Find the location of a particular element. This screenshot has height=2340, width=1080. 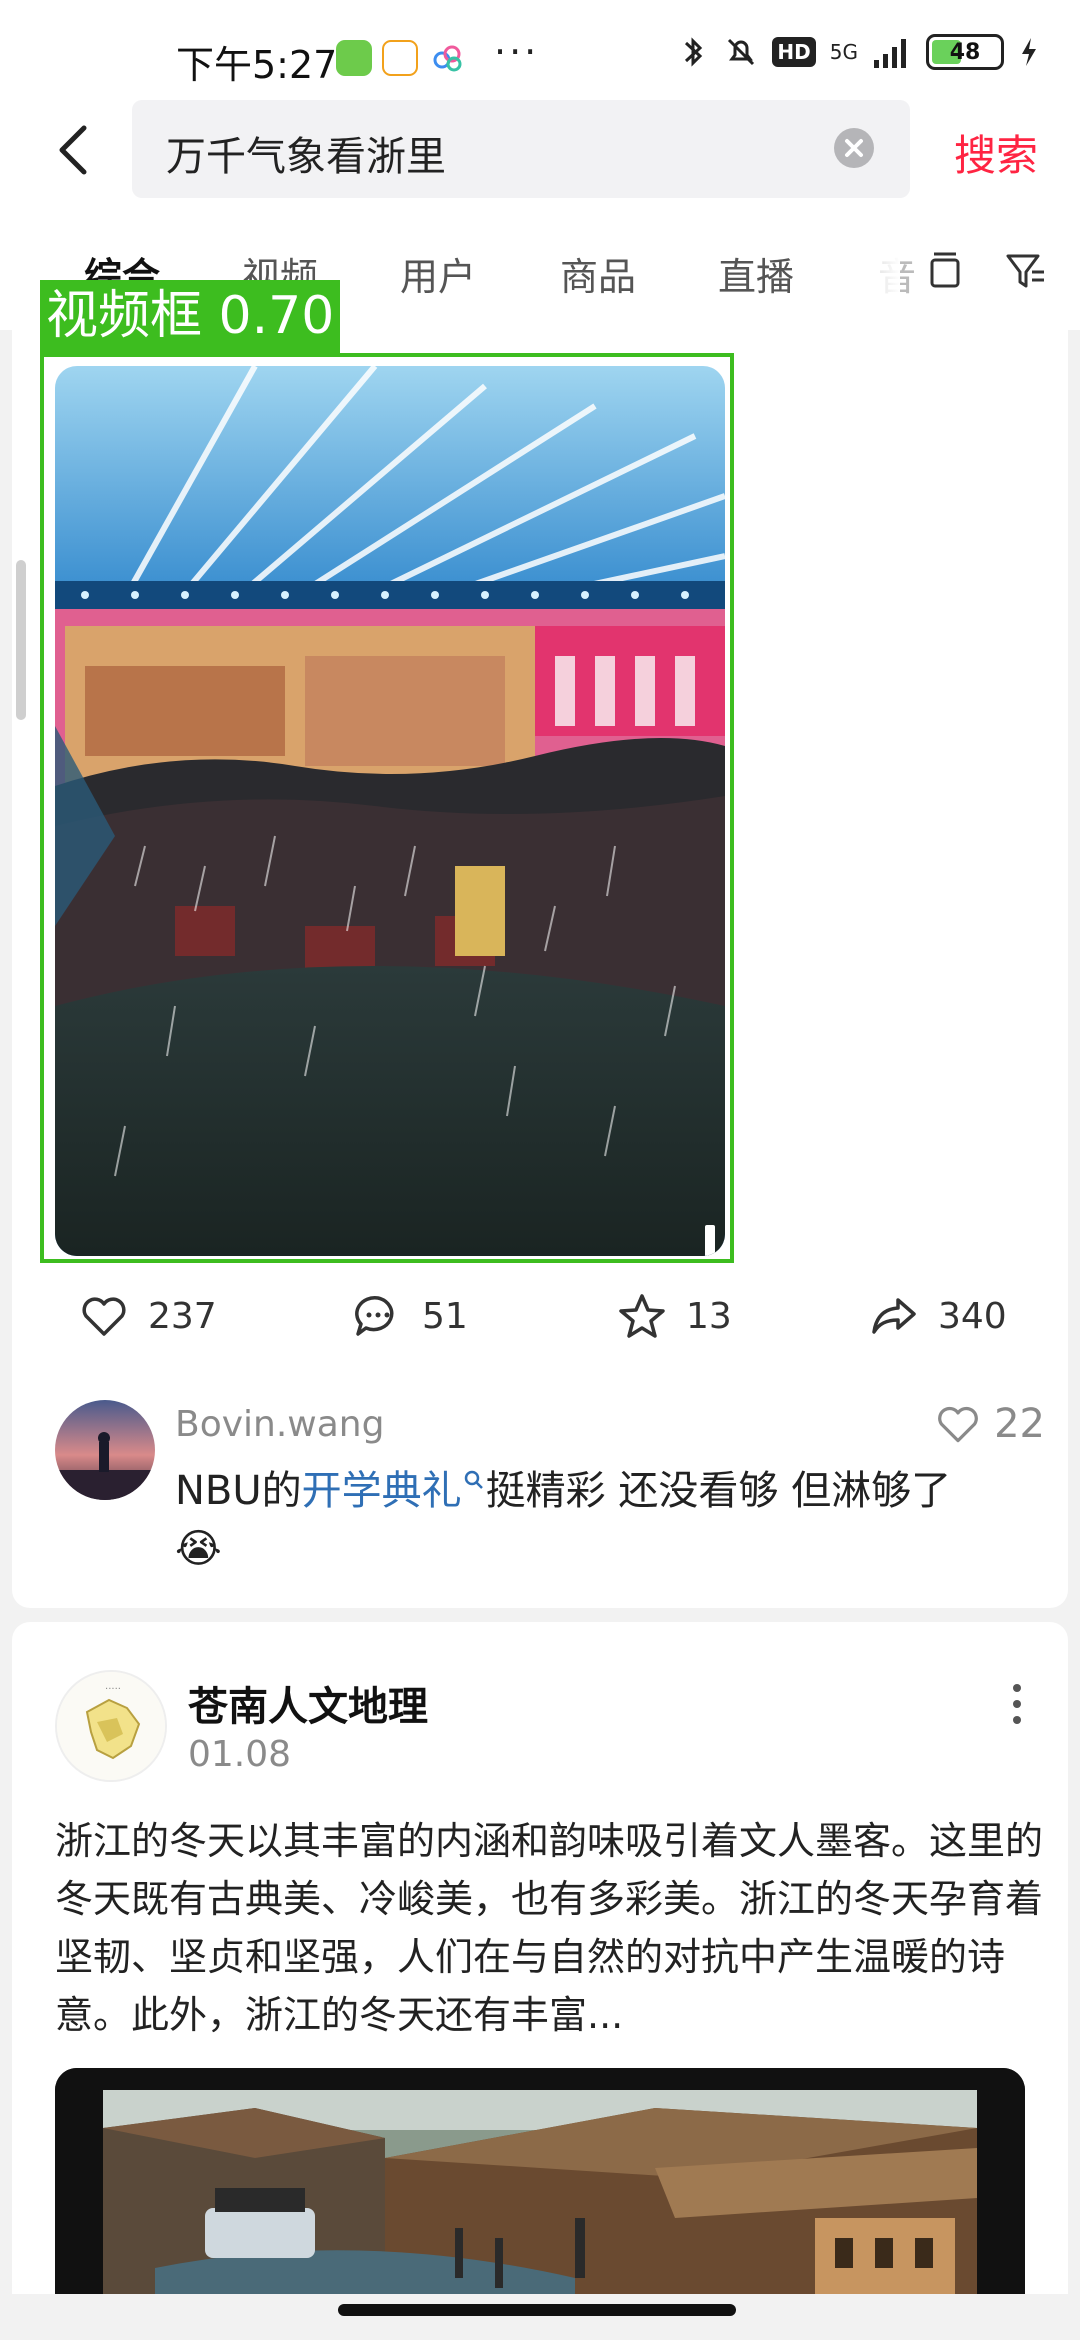

more-notifications-icon: ··· is located at coordinates (517, 52).